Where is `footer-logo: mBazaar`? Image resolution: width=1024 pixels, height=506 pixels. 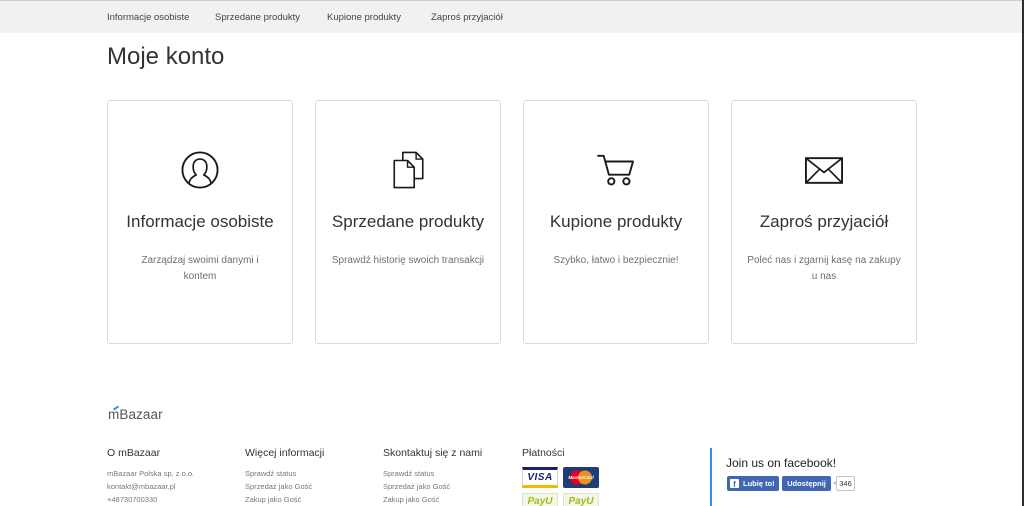 footer-logo: mBazaar is located at coordinates (135, 415).